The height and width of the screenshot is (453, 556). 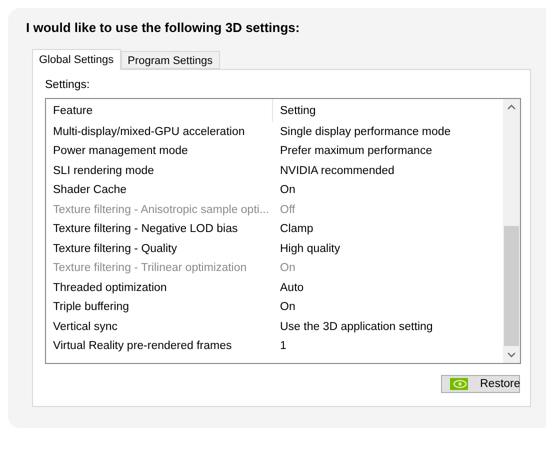 What do you see at coordinates (159, 151) in the screenshot?
I see `feature-cell: Power management mode` at bounding box center [159, 151].